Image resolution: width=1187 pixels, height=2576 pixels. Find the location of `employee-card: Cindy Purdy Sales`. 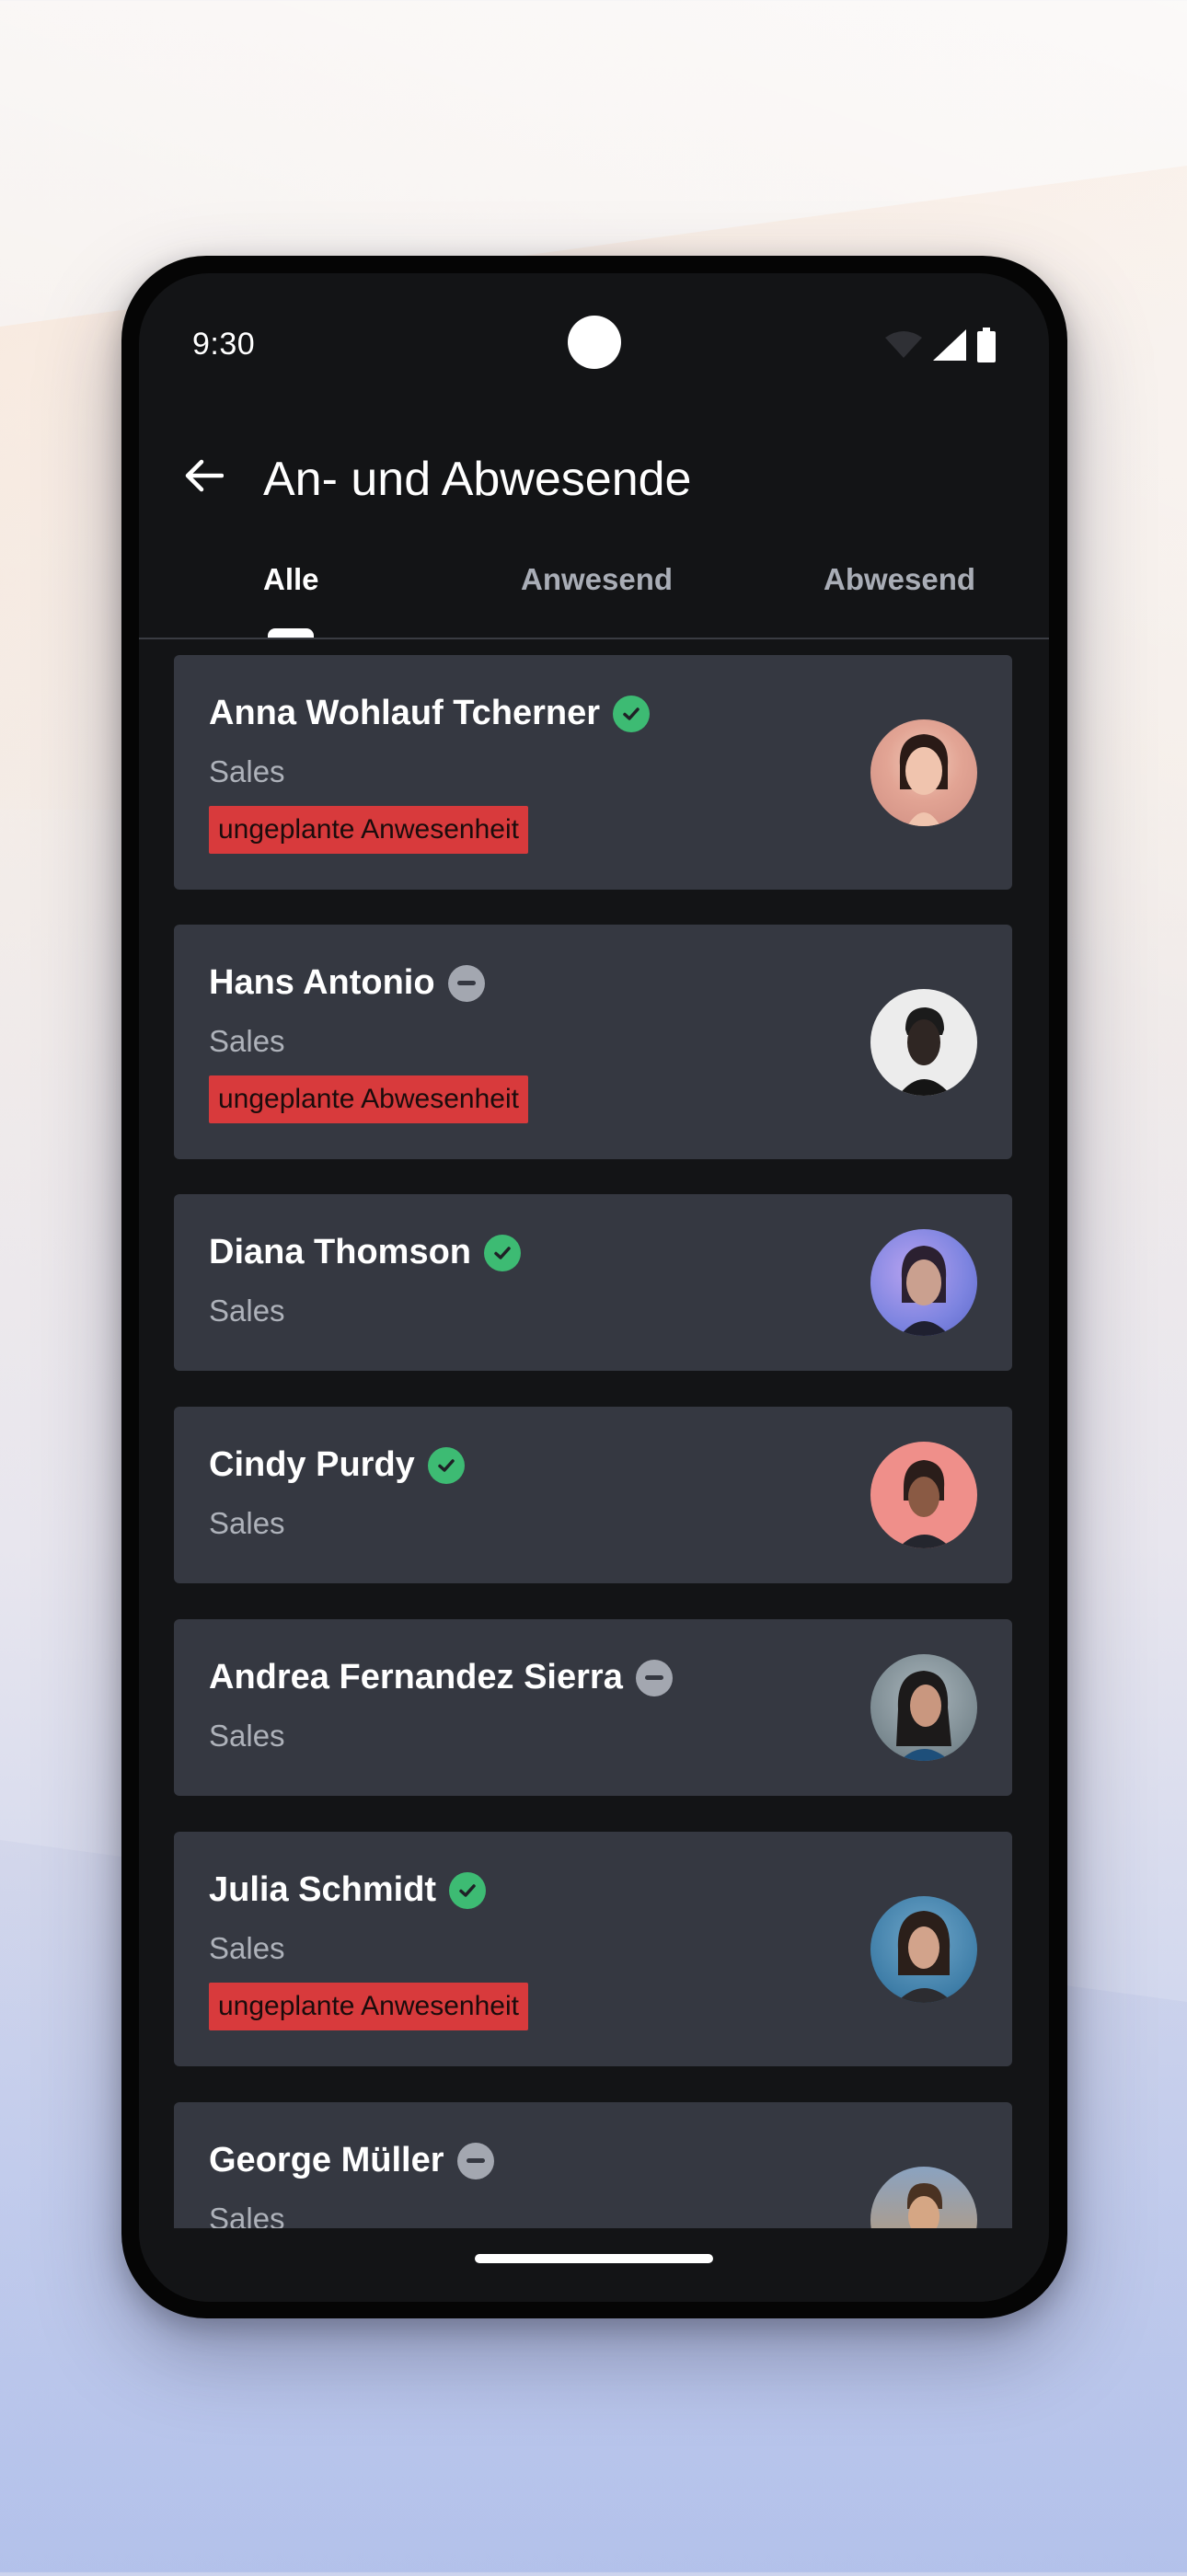

employee-card: Cindy Purdy Sales is located at coordinates (593, 1495).